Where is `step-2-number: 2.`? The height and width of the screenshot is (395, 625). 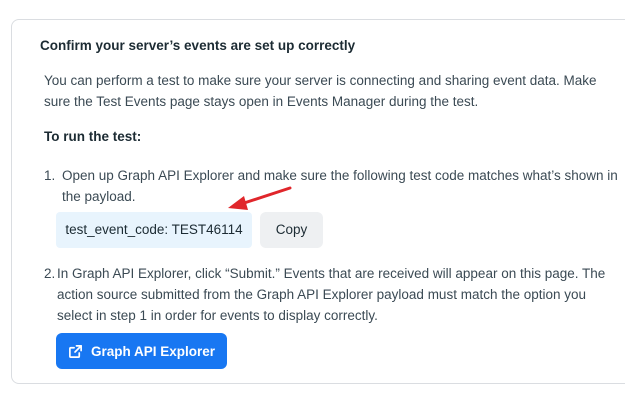
step-2-number: 2. is located at coordinates (50, 273).